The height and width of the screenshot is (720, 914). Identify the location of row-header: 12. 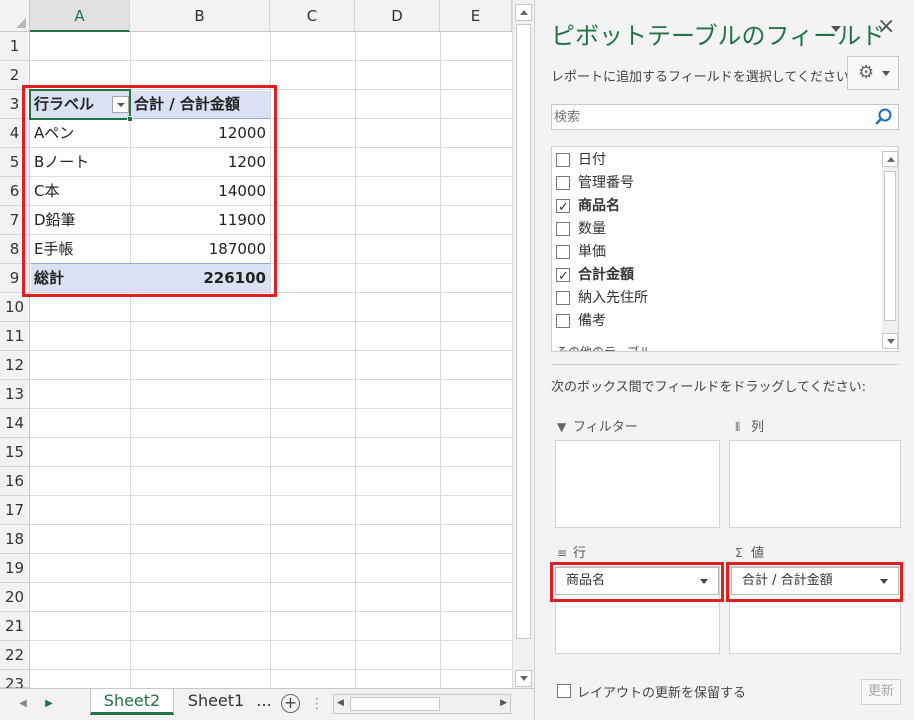
(15, 365).